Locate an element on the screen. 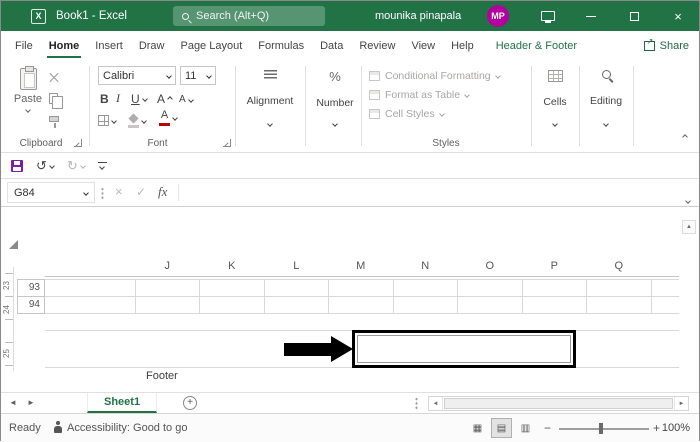  user-name: mounika pinapala is located at coordinates (418, 16).